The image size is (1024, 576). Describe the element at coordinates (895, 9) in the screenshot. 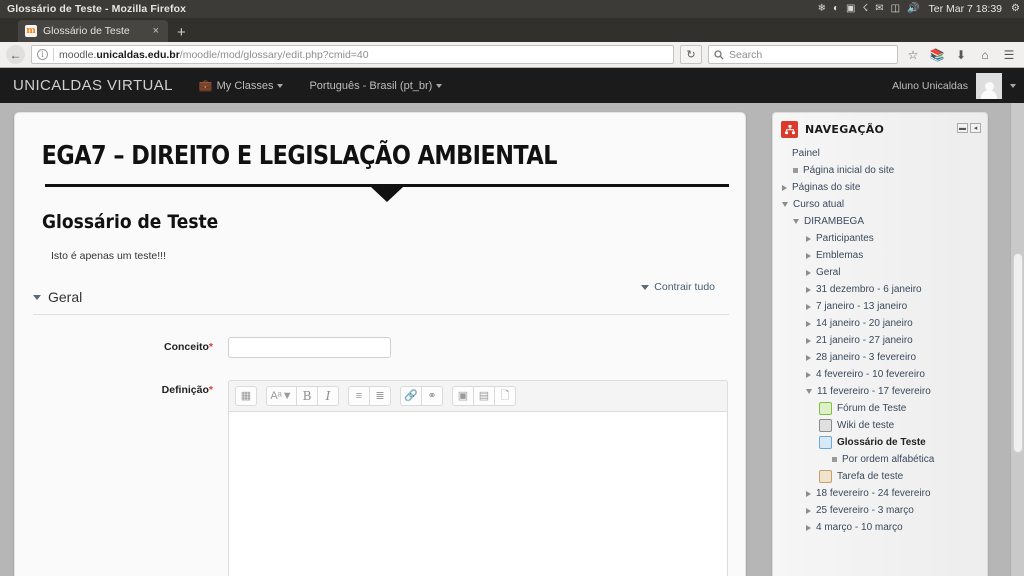

I see `battery-icon: ◫` at that location.